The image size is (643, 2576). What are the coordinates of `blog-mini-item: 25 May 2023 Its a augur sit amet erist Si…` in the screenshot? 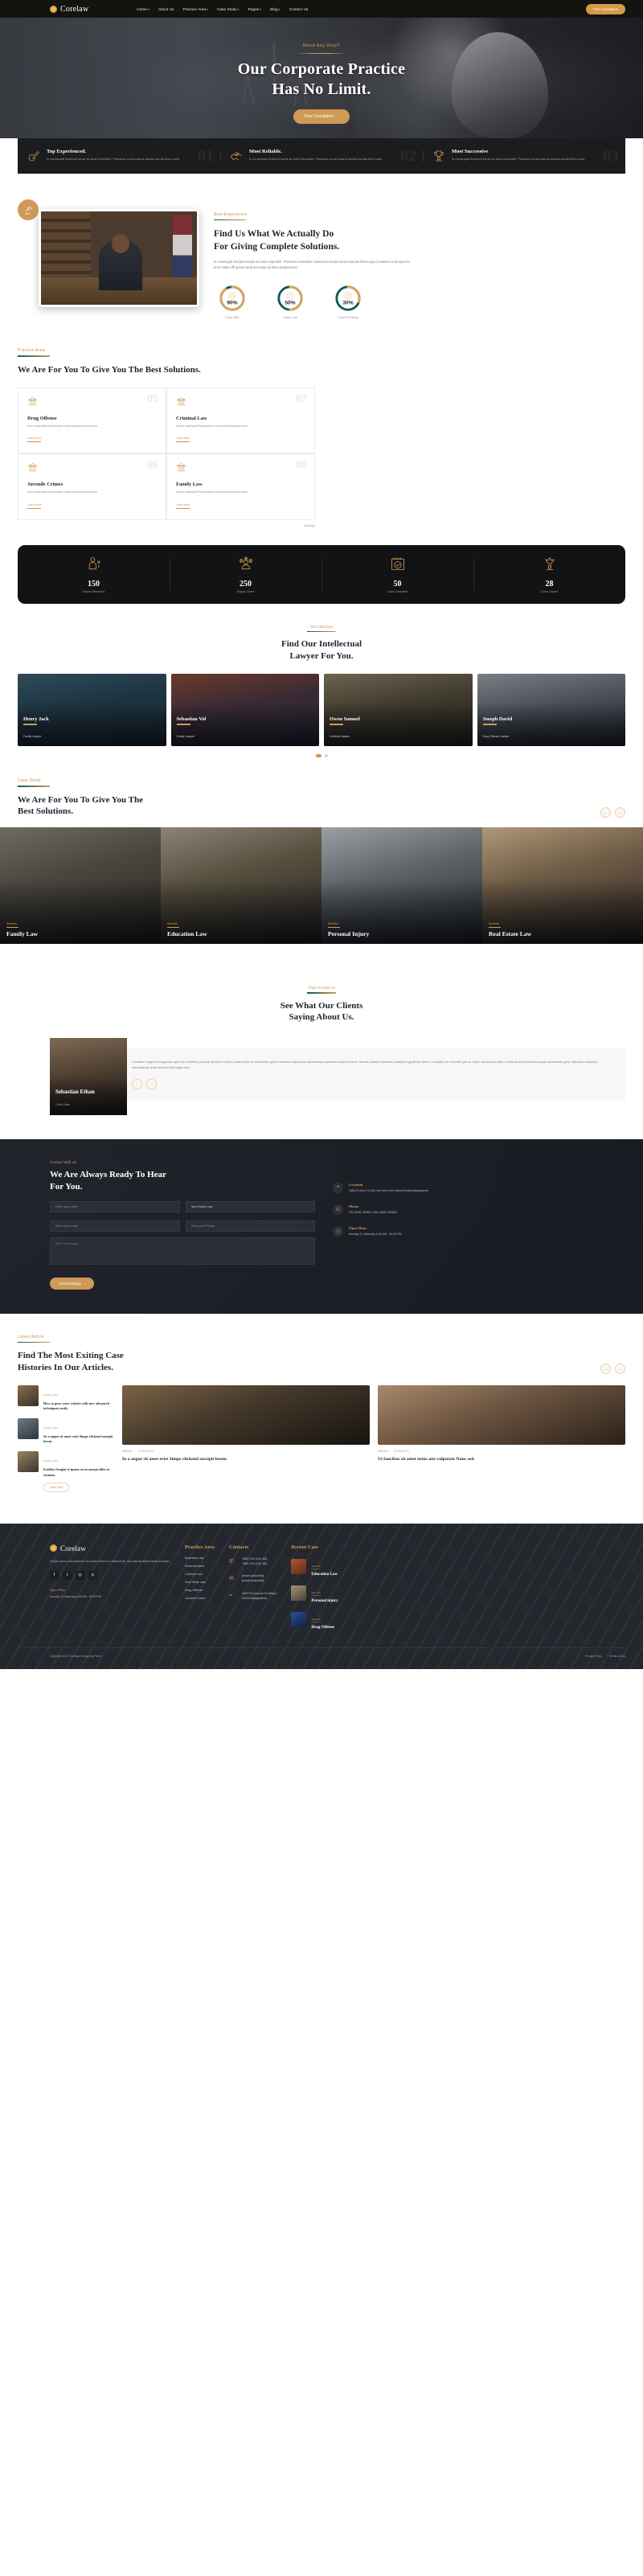 It's located at (66, 1431).